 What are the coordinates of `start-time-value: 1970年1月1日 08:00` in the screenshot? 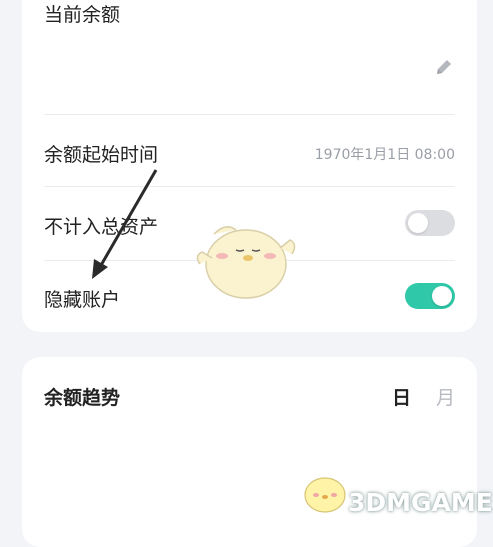 It's located at (384, 155).